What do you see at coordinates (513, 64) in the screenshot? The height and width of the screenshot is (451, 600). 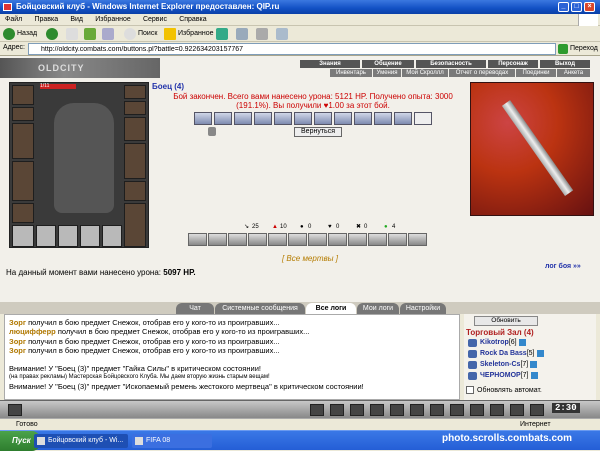 I see `nav-character: Персонаж` at bounding box center [513, 64].